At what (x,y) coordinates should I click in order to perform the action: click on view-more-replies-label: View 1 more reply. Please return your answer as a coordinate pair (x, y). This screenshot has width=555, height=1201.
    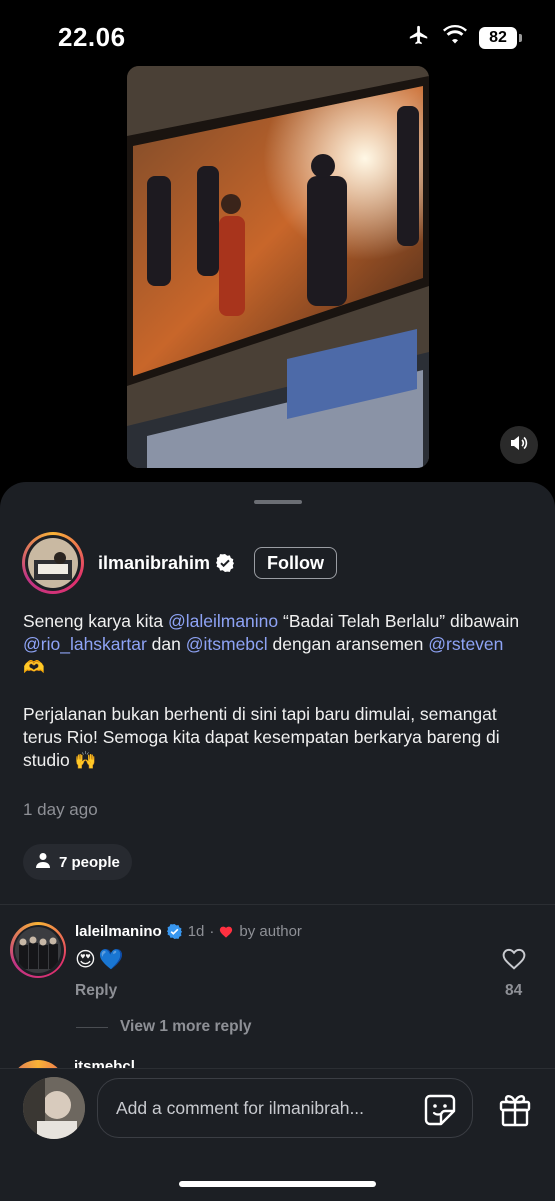
    Looking at the image, I should click on (186, 1026).